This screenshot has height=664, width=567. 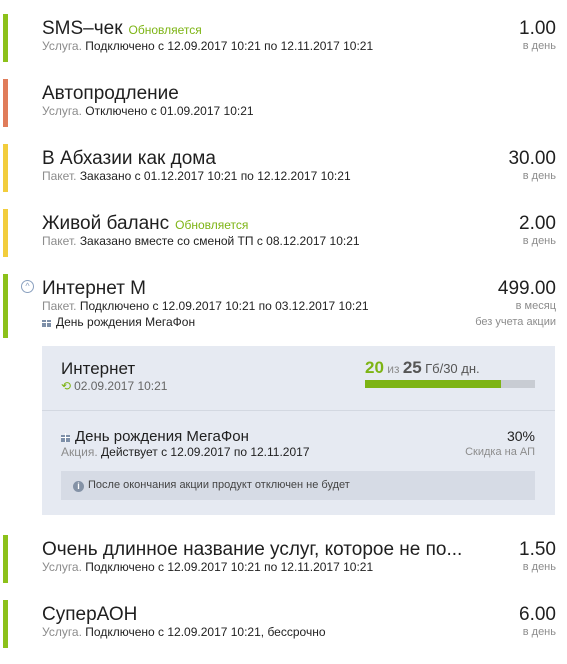 What do you see at coordinates (374, 367) in the screenshot?
I see `quota-used: 20` at bounding box center [374, 367].